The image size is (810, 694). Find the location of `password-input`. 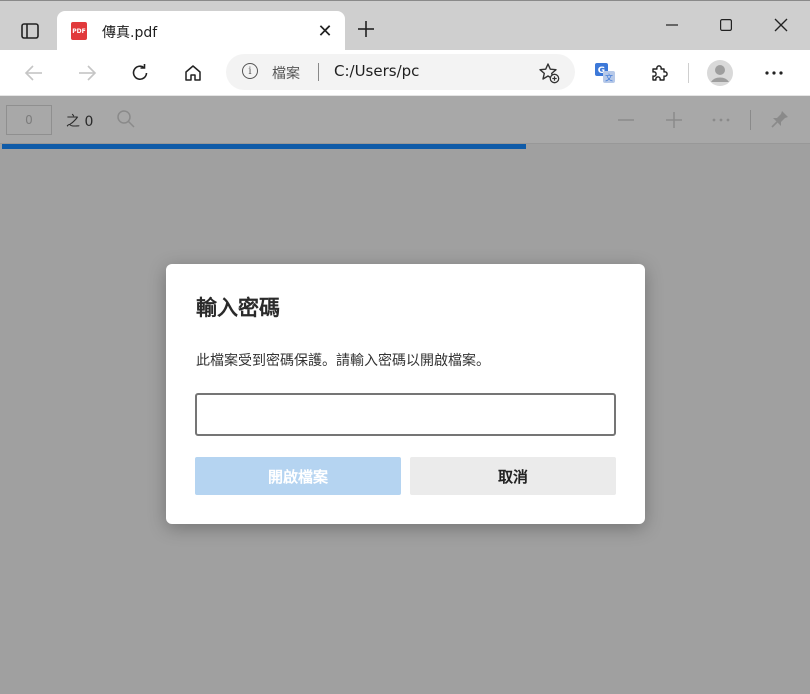

password-input is located at coordinates (405, 414).